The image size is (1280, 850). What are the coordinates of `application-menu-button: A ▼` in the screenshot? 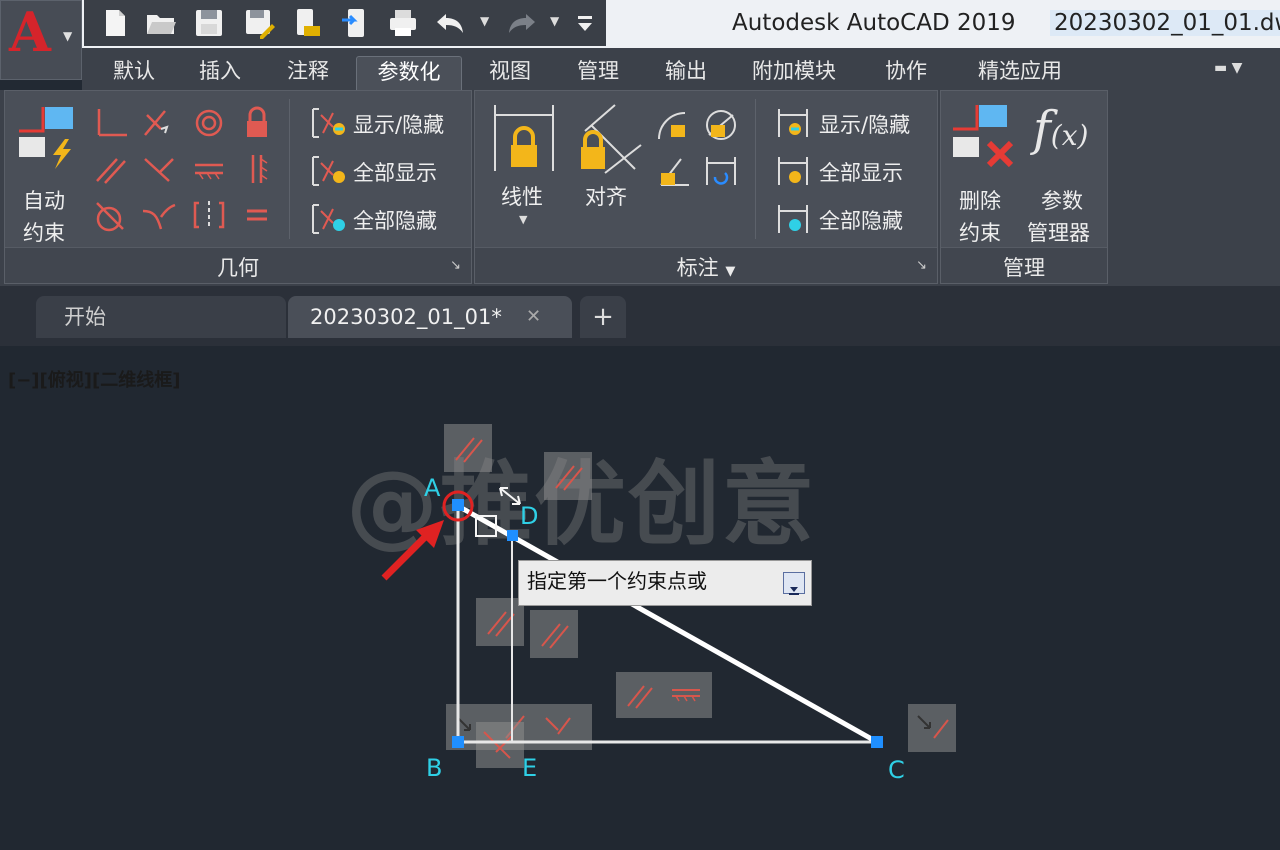 It's located at (41, 40).